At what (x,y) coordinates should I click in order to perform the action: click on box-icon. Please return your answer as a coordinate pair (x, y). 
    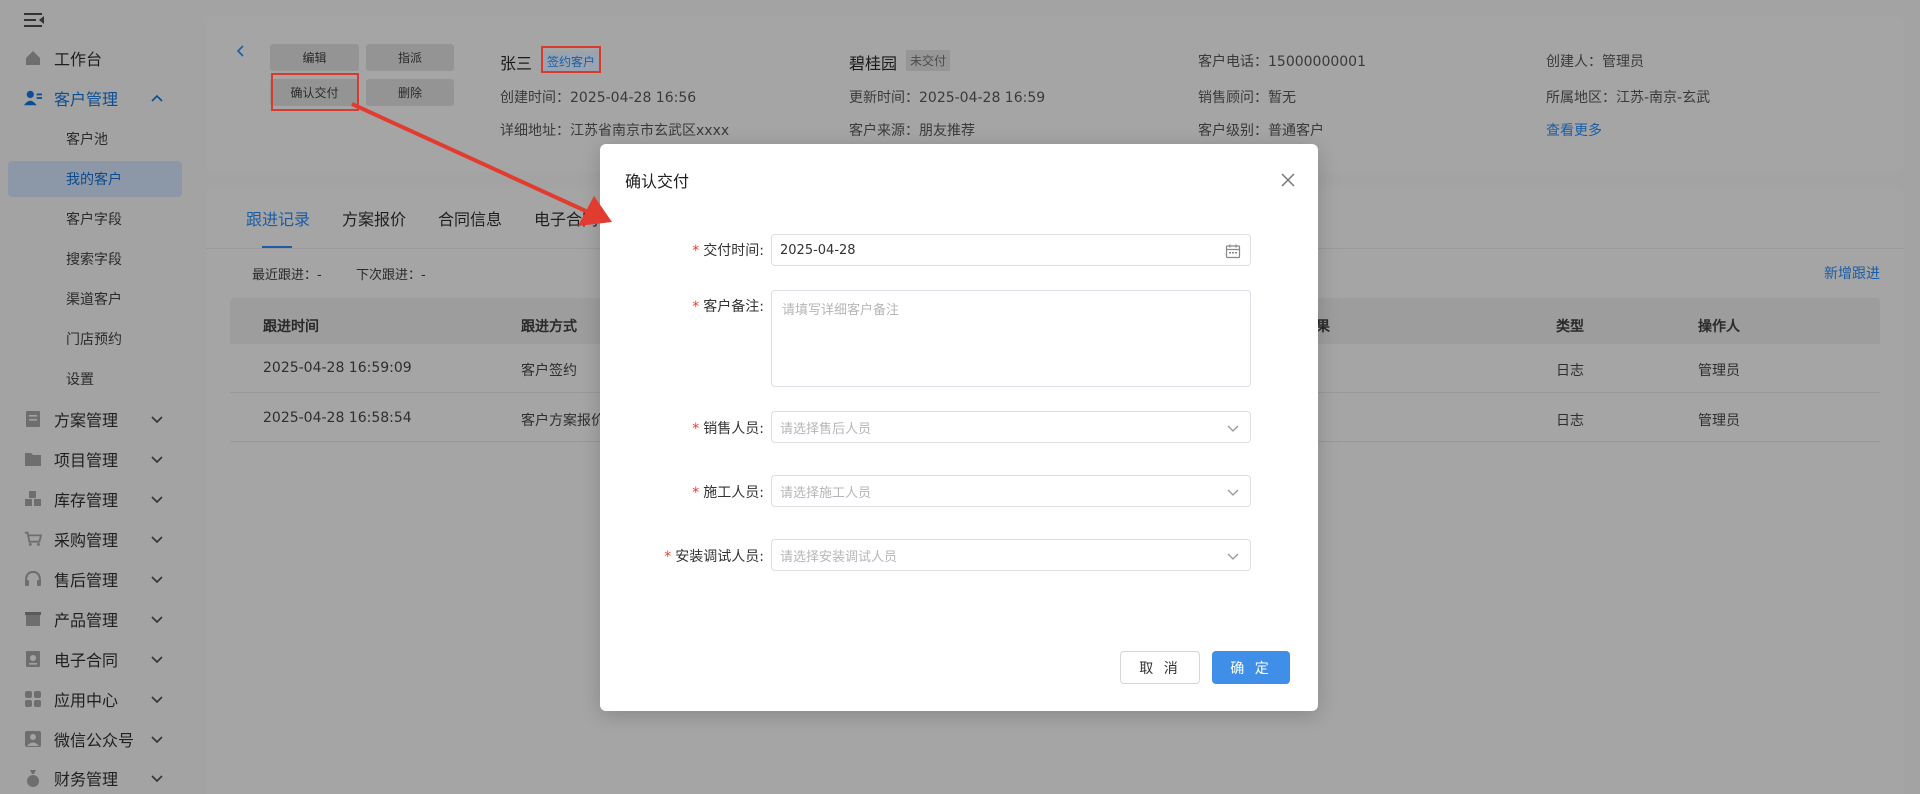
    Looking at the image, I should click on (33, 619).